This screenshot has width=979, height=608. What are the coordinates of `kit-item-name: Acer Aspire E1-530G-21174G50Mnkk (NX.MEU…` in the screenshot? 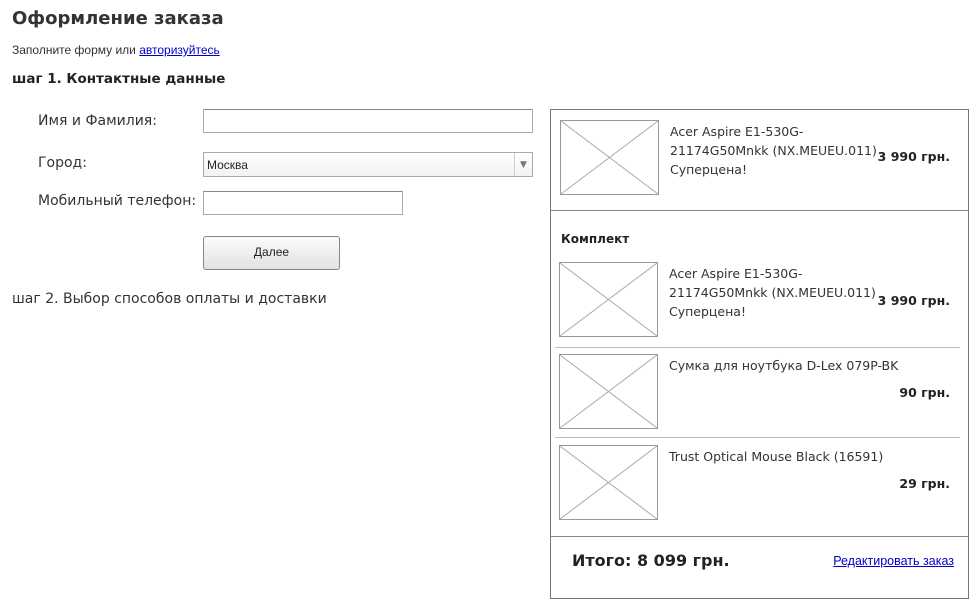 It's located at (784, 292).